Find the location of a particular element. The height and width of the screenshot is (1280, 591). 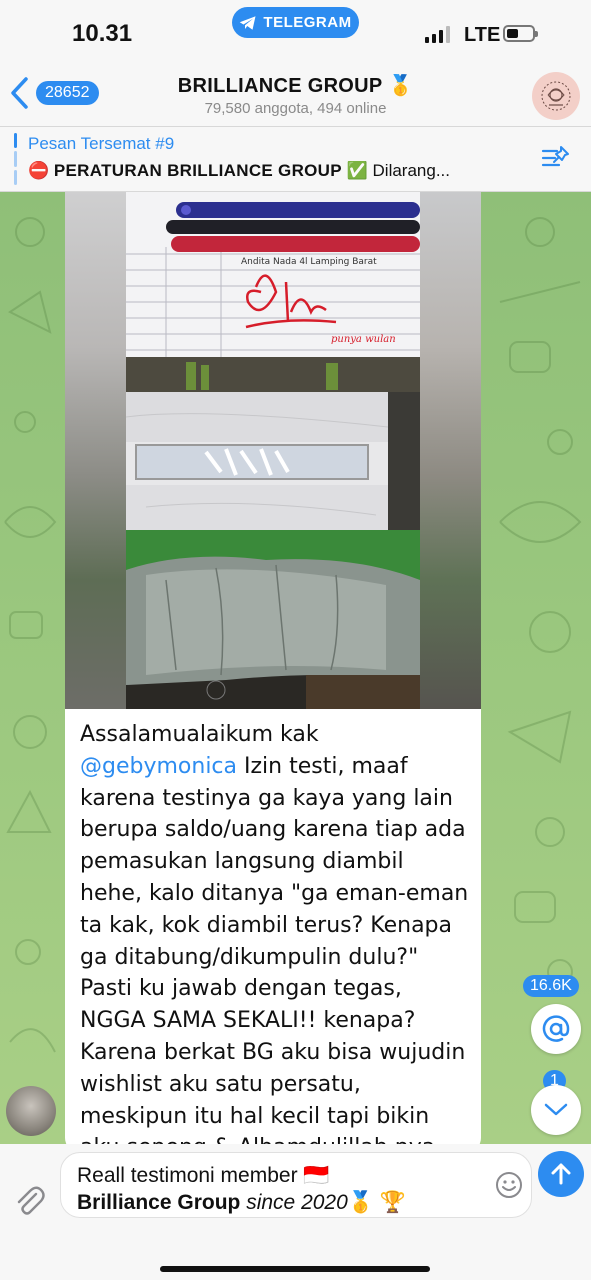

input-line-2: Brilliance Group since 2020🥇 🏆 is located at coordinates (274, 1202).